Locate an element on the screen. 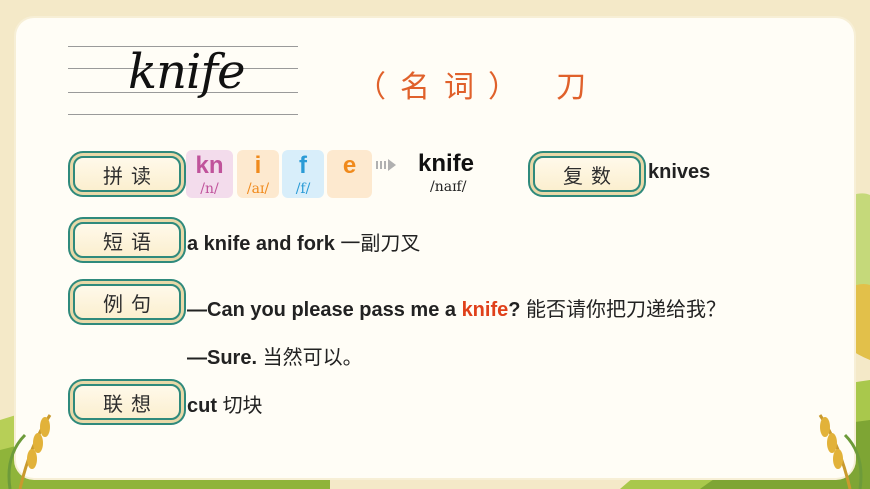  segment-phonetic: /aɪ/ is located at coordinates (258, 189).